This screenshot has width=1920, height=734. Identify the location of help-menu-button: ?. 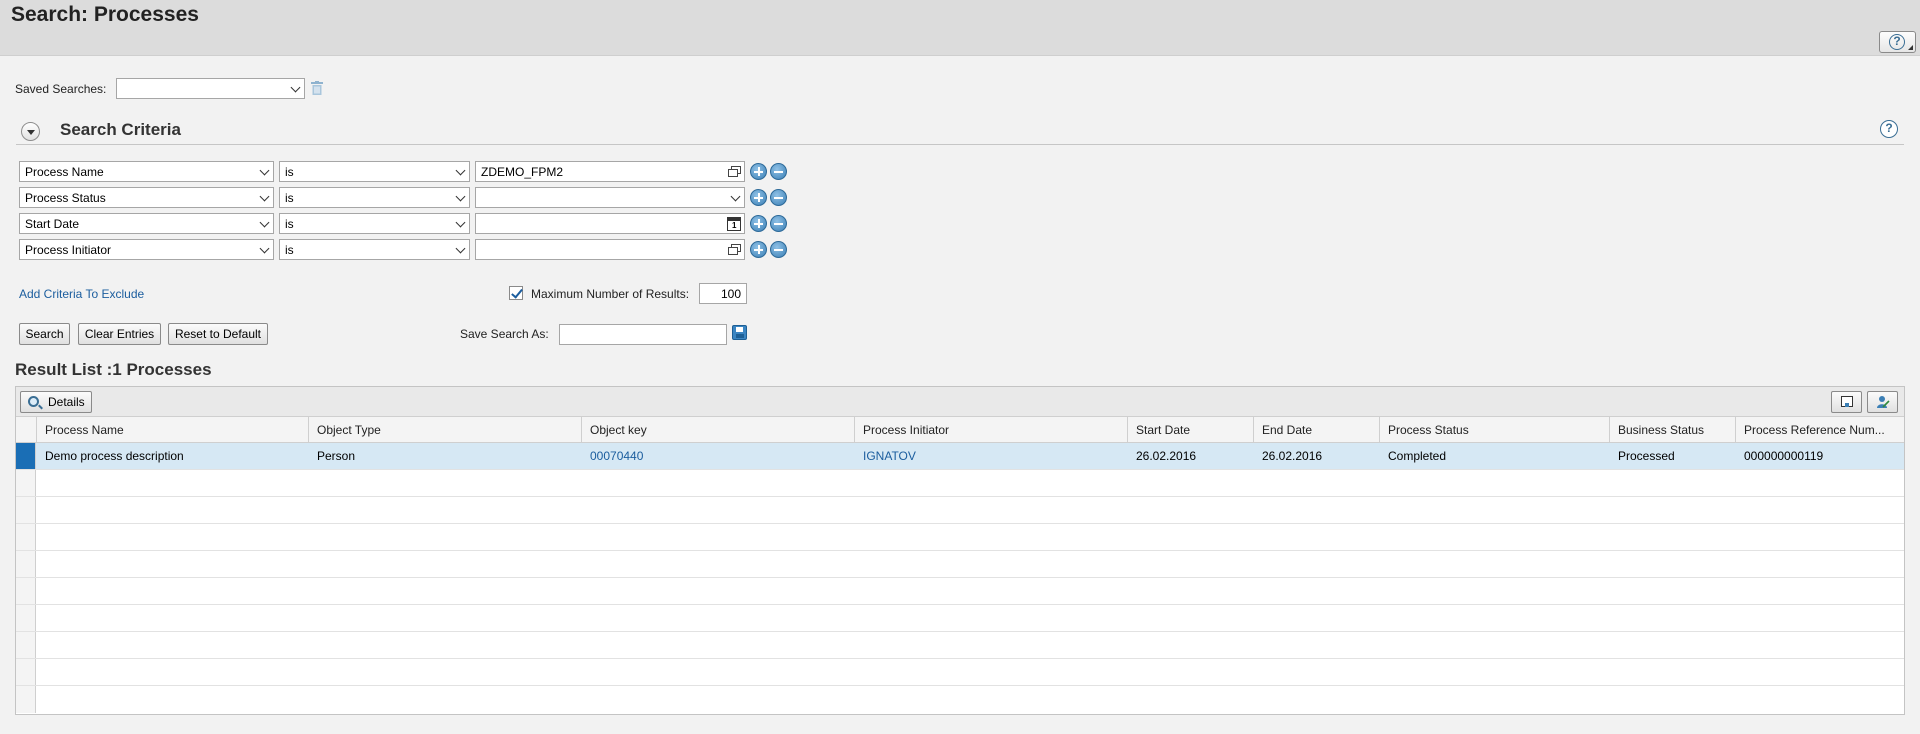
(1897, 42).